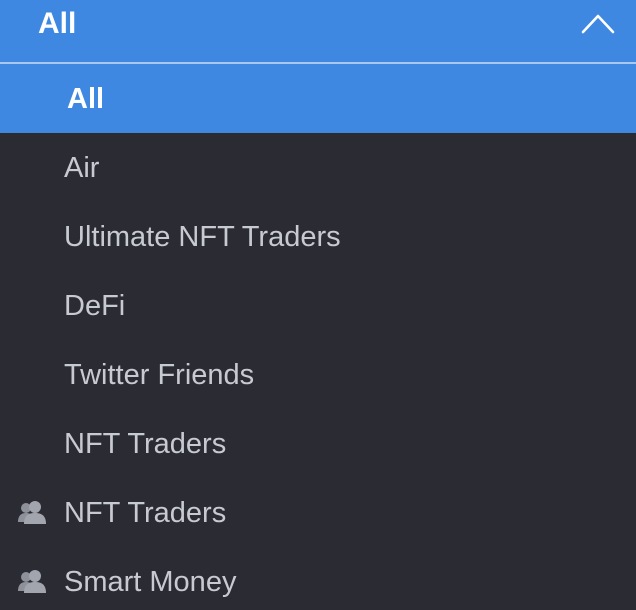 Image resolution: width=636 pixels, height=610 pixels. What do you see at coordinates (150, 581) in the screenshot?
I see `option-label: Smart Money` at bounding box center [150, 581].